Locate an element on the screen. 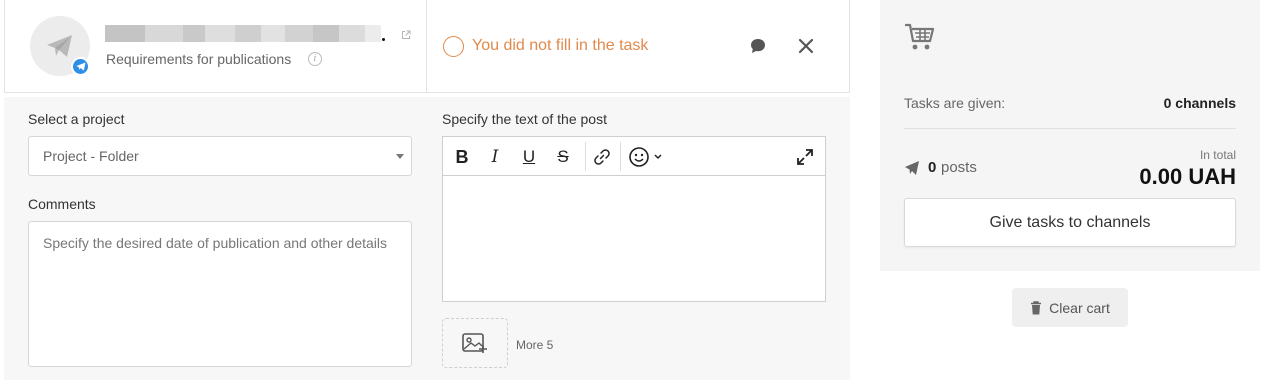  post-text-area is located at coordinates (634, 239).